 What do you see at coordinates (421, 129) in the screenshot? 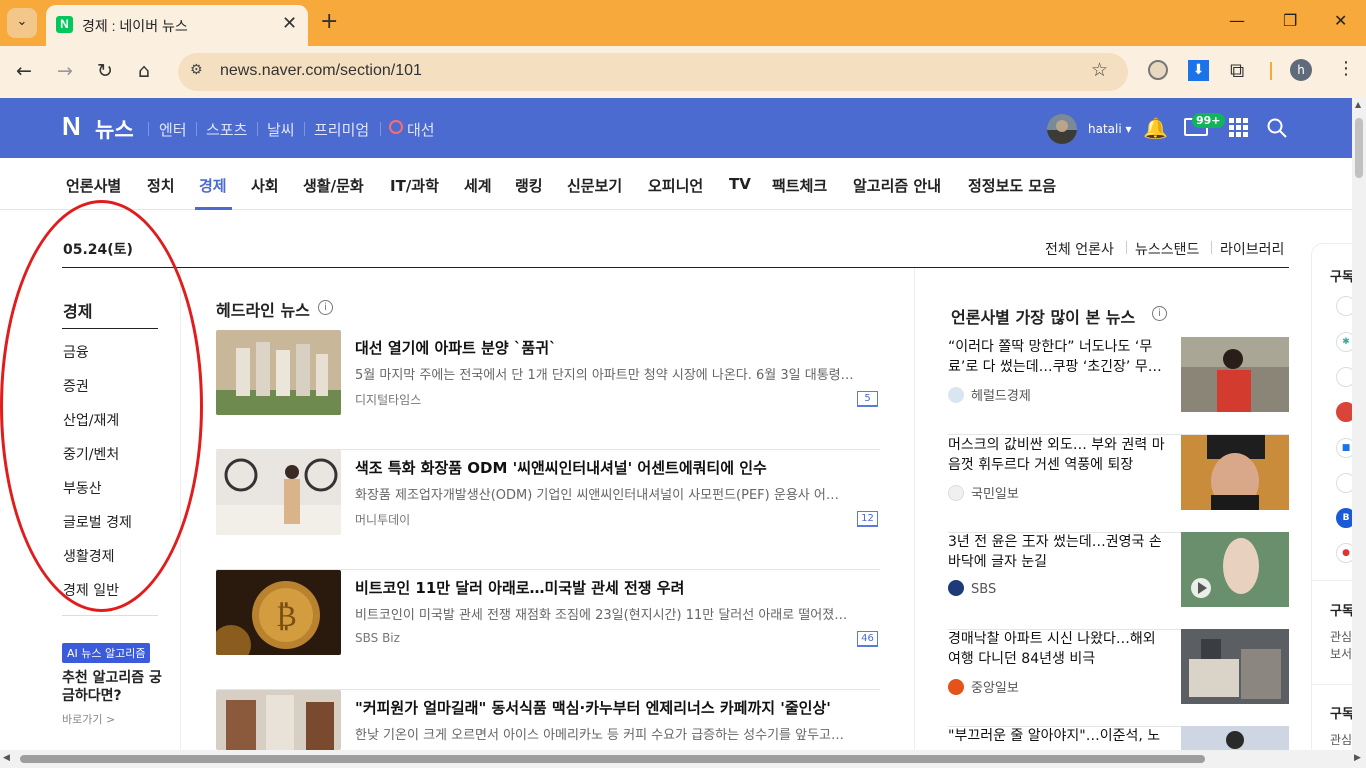
I see `header-link-election: 대선` at bounding box center [421, 129].